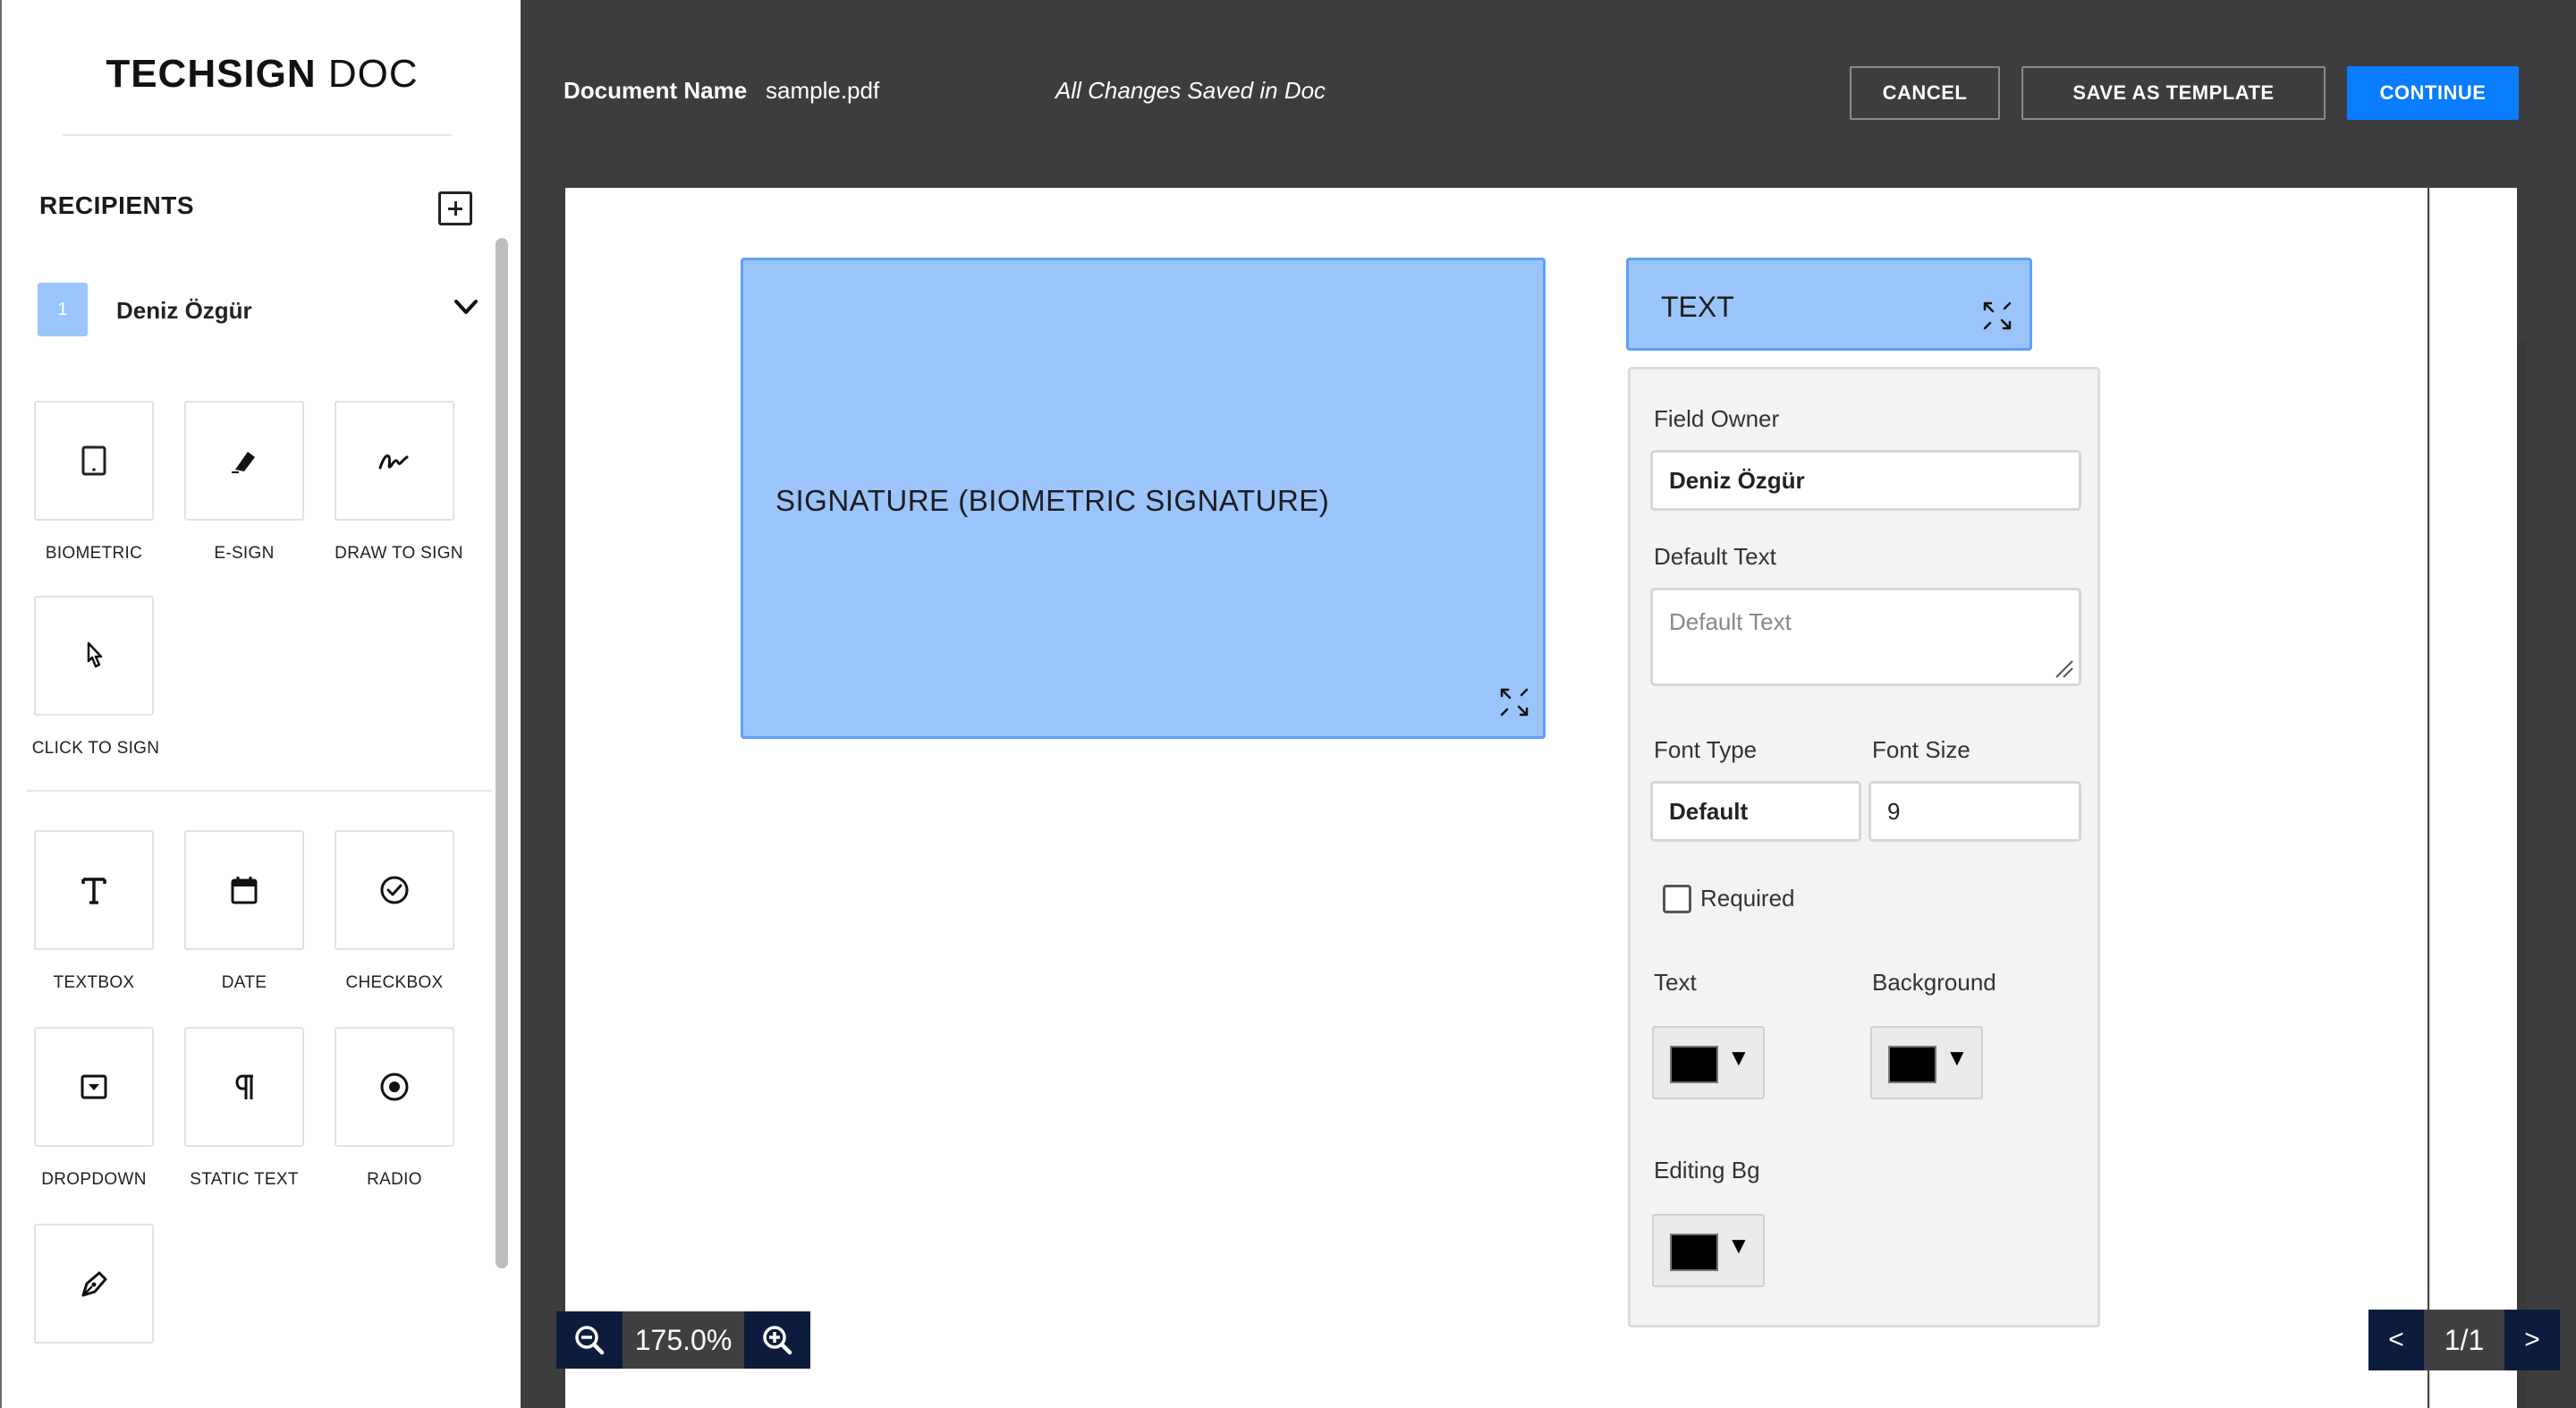  Describe the element at coordinates (259, 791) in the screenshot. I see `section-divider` at that location.